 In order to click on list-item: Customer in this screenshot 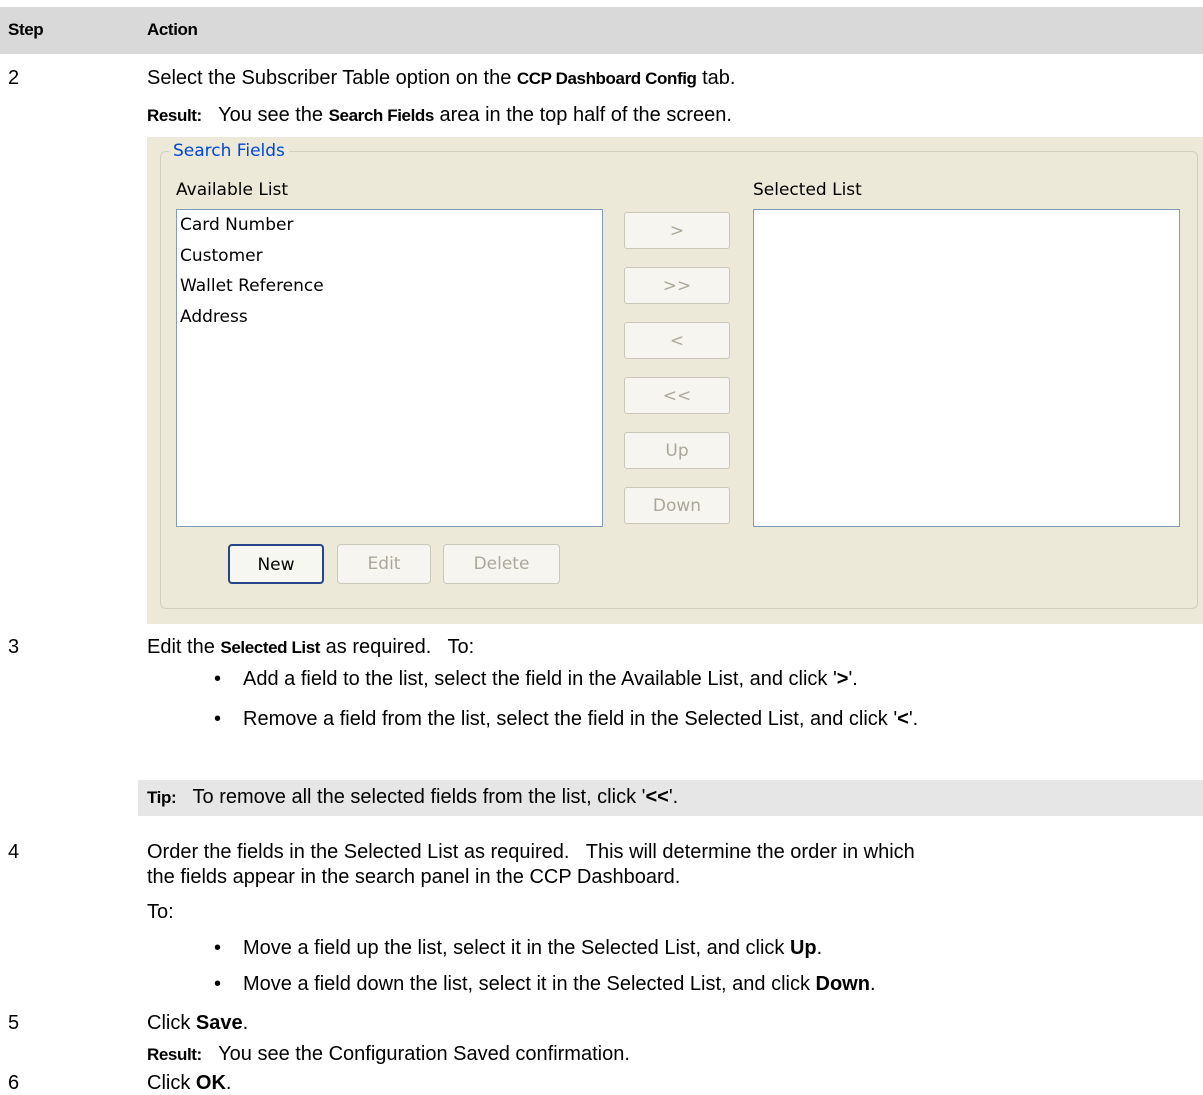, I will do `click(221, 256)`.